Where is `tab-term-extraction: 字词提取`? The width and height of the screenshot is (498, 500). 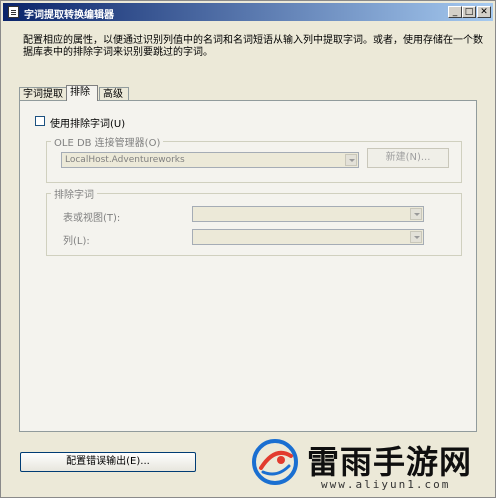 tab-term-extraction: 字词提取 is located at coordinates (43, 93).